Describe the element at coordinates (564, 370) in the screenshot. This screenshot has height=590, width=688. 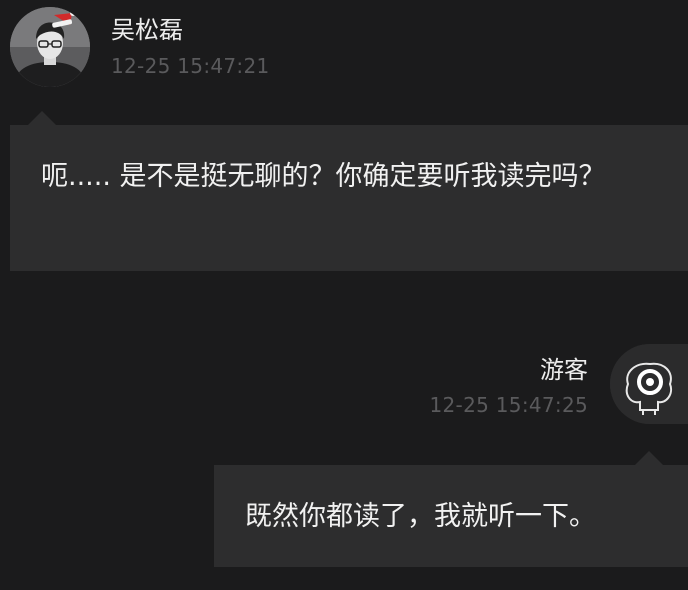
I see `sender-name: 游客` at that location.